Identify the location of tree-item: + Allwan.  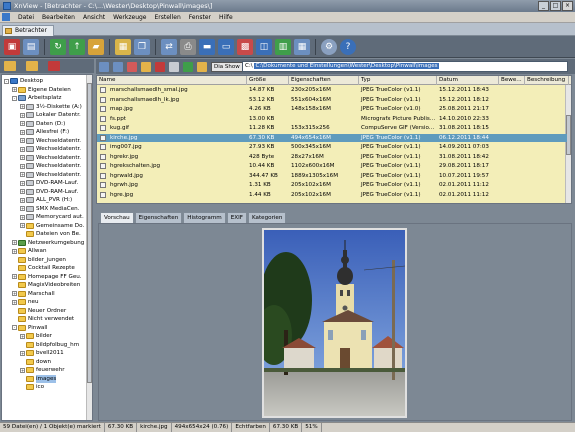
(29, 251).